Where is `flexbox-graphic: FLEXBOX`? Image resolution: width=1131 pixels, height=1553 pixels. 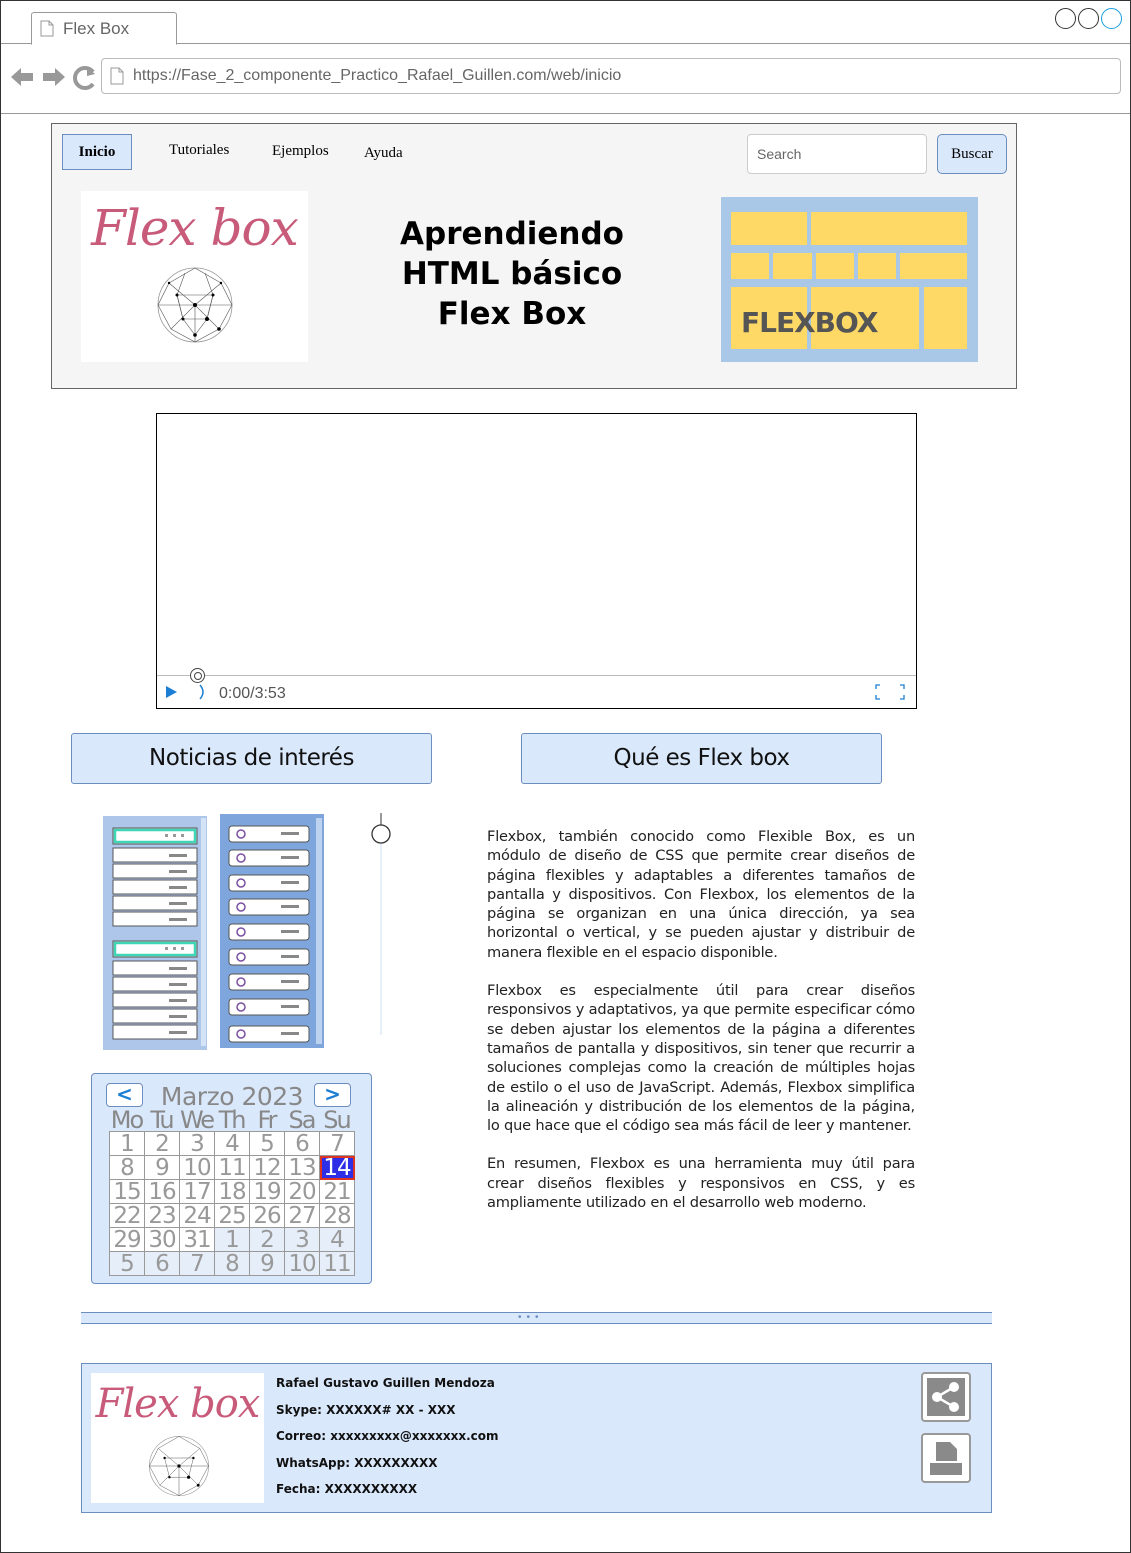
flexbox-graphic: FLEXBOX is located at coordinates (849, 279).